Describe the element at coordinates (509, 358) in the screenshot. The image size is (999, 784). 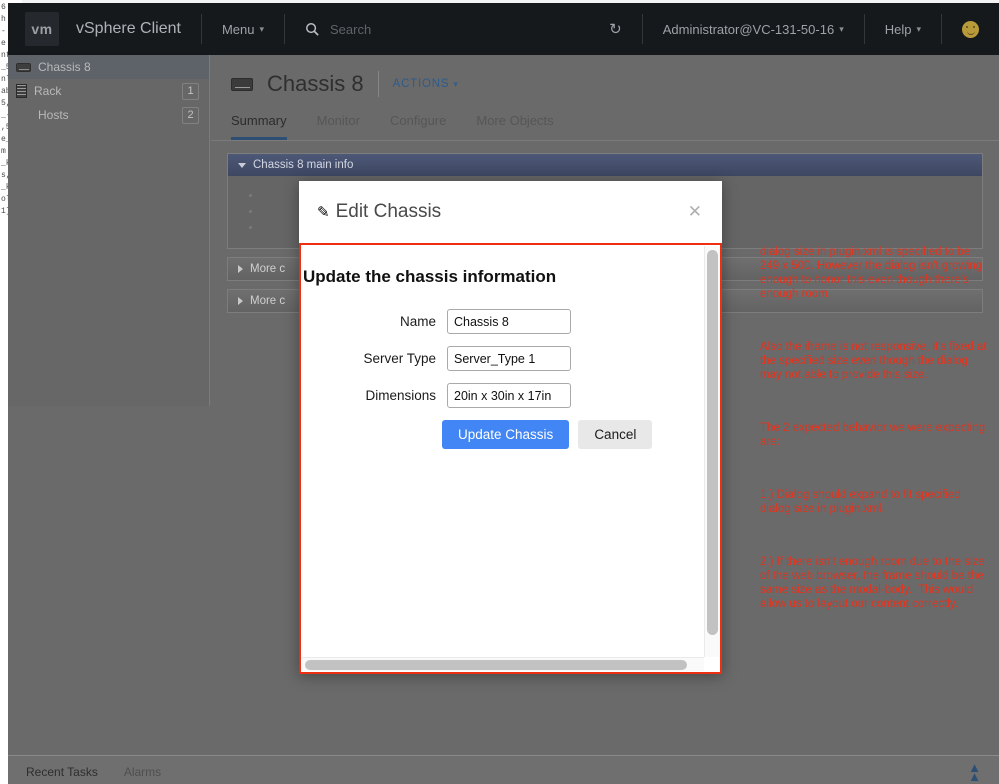
I see `server-type-field` at that location.